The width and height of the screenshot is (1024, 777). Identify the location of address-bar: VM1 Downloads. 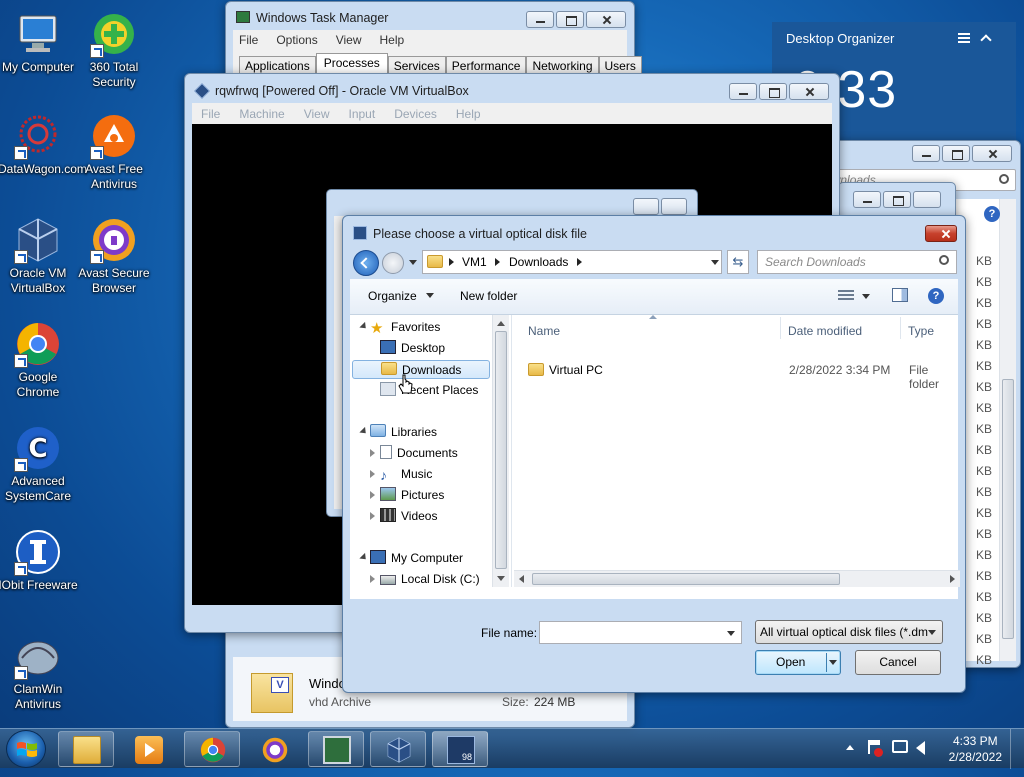
(572, 262).